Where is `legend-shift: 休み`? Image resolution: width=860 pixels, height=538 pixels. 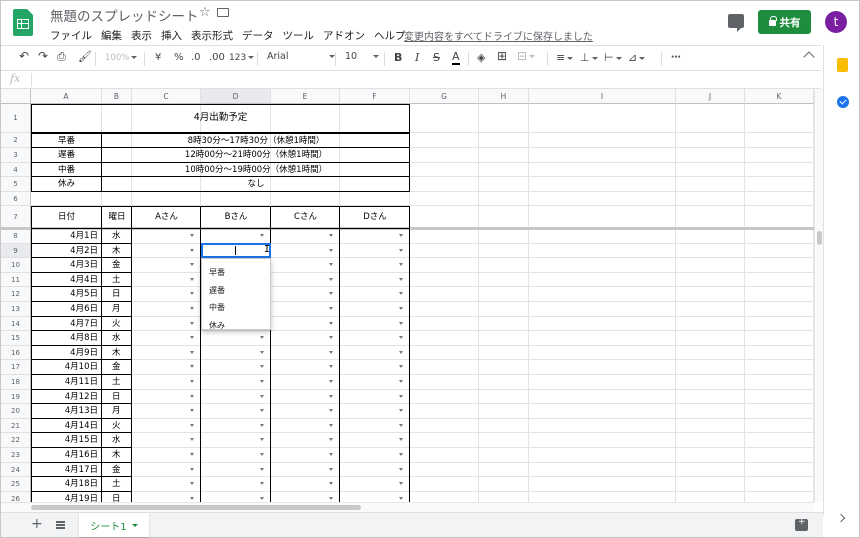 legend-shift: 休み is located at coordinates (66, 184).